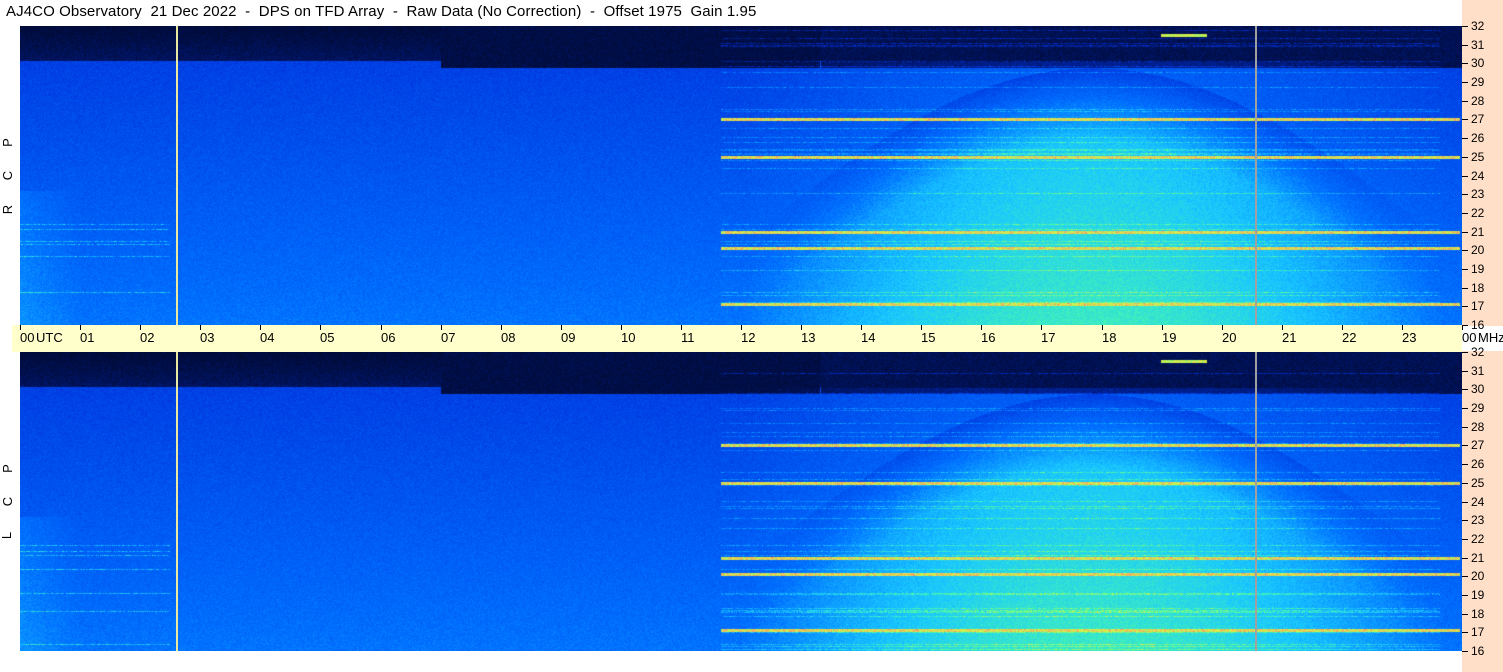  What do you see at coordinates (7, 468) in the screenshot?
I see `polarization-letter: P` at bounding box center [7, 468].